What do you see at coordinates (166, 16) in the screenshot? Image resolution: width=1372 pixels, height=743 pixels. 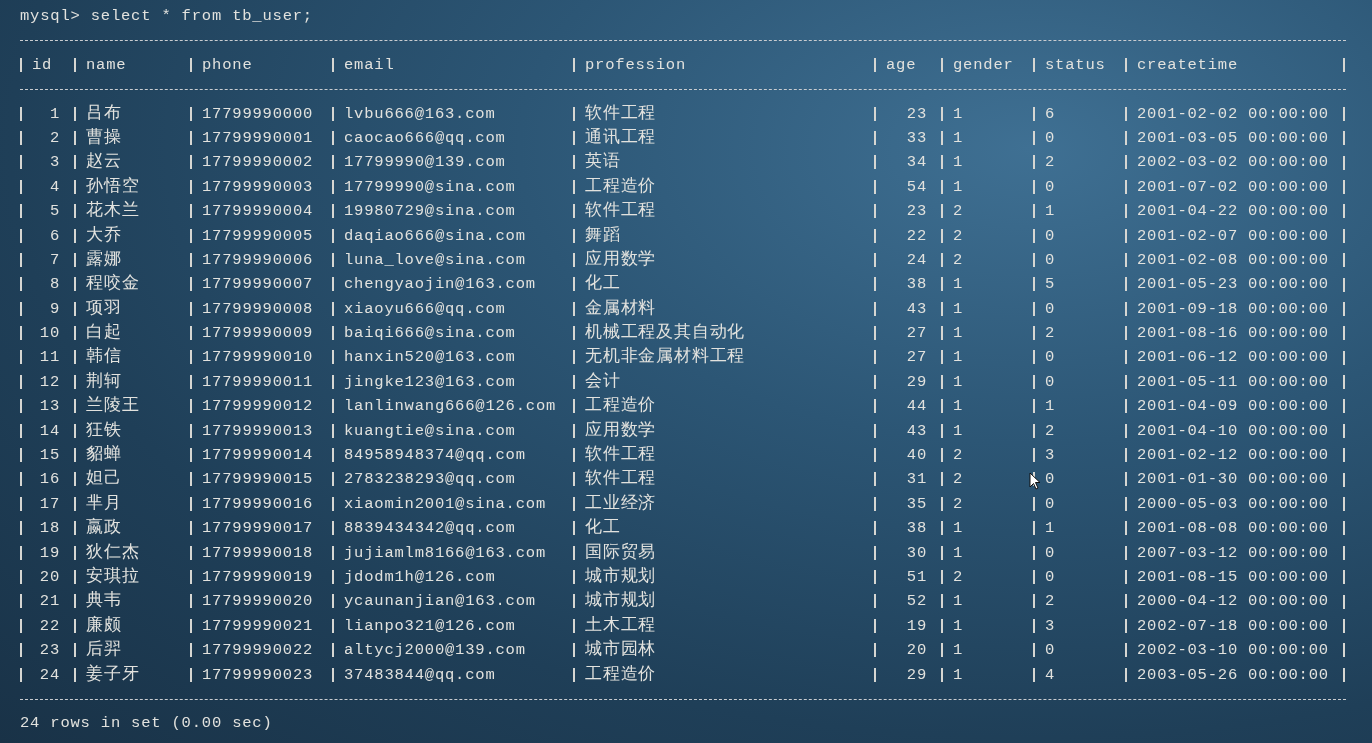 I see `command-line: mysql> select * from tb_user;` at bounding box center [166, 16].